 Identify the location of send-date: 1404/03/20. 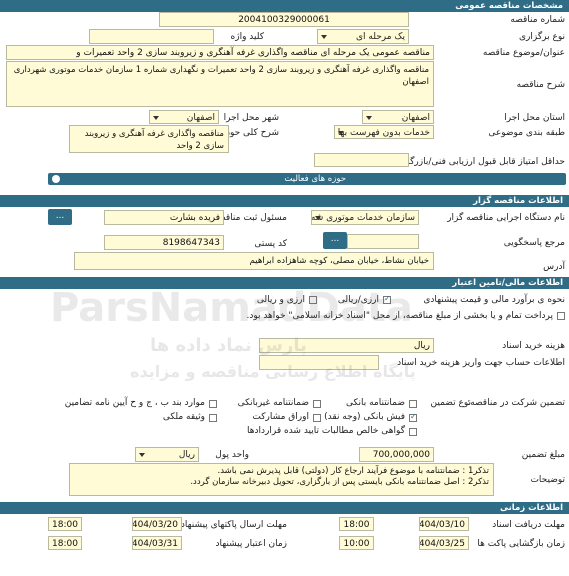
(157, 524).